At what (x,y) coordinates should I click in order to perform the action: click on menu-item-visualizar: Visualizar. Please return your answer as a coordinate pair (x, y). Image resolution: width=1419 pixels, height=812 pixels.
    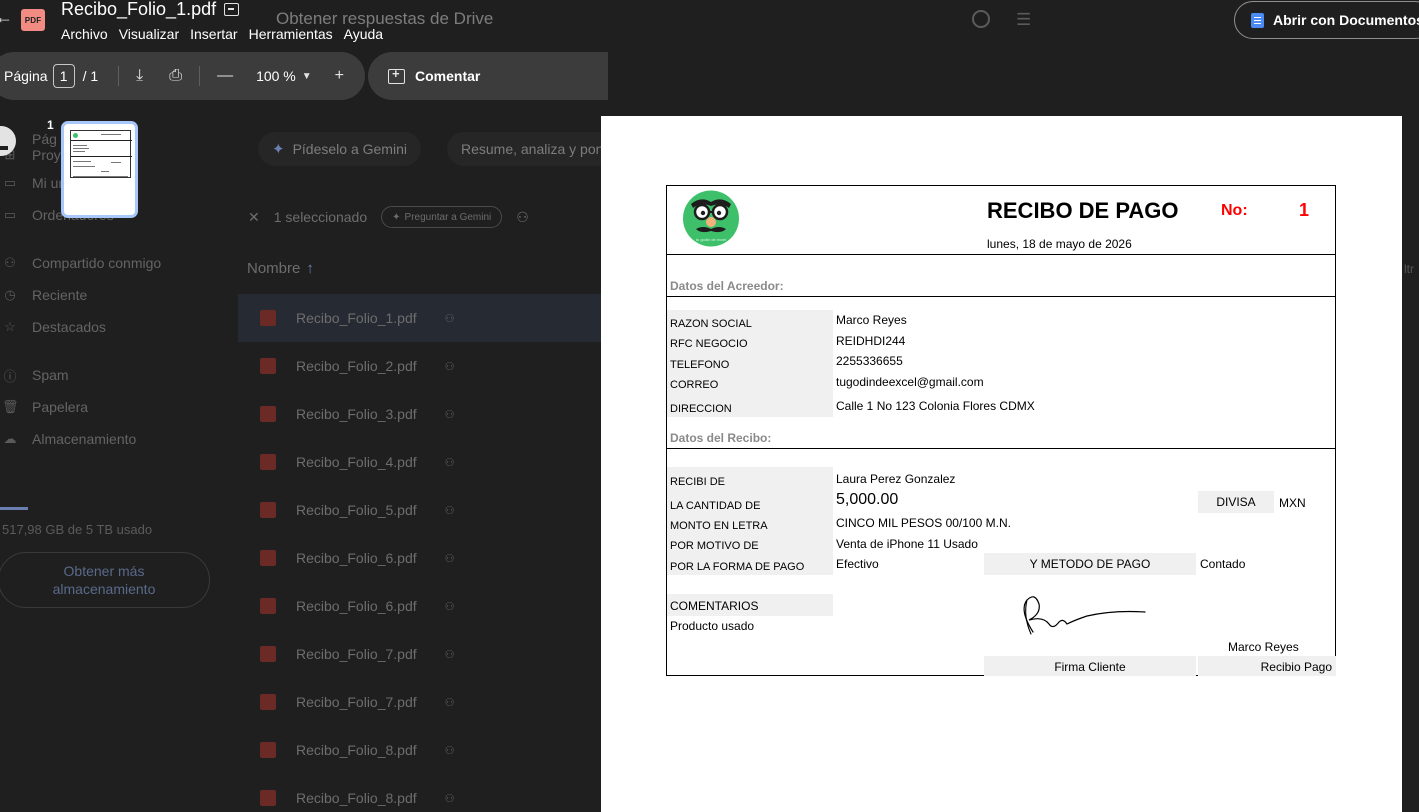
    Looking at the image, I should click on (149, 34).